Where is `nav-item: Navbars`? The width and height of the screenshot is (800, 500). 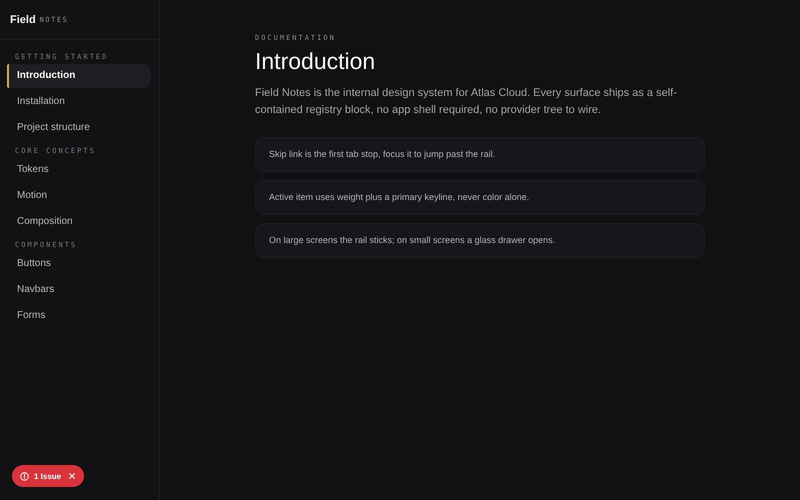
nav-item: Navbars is located at coordinates (79, 290).